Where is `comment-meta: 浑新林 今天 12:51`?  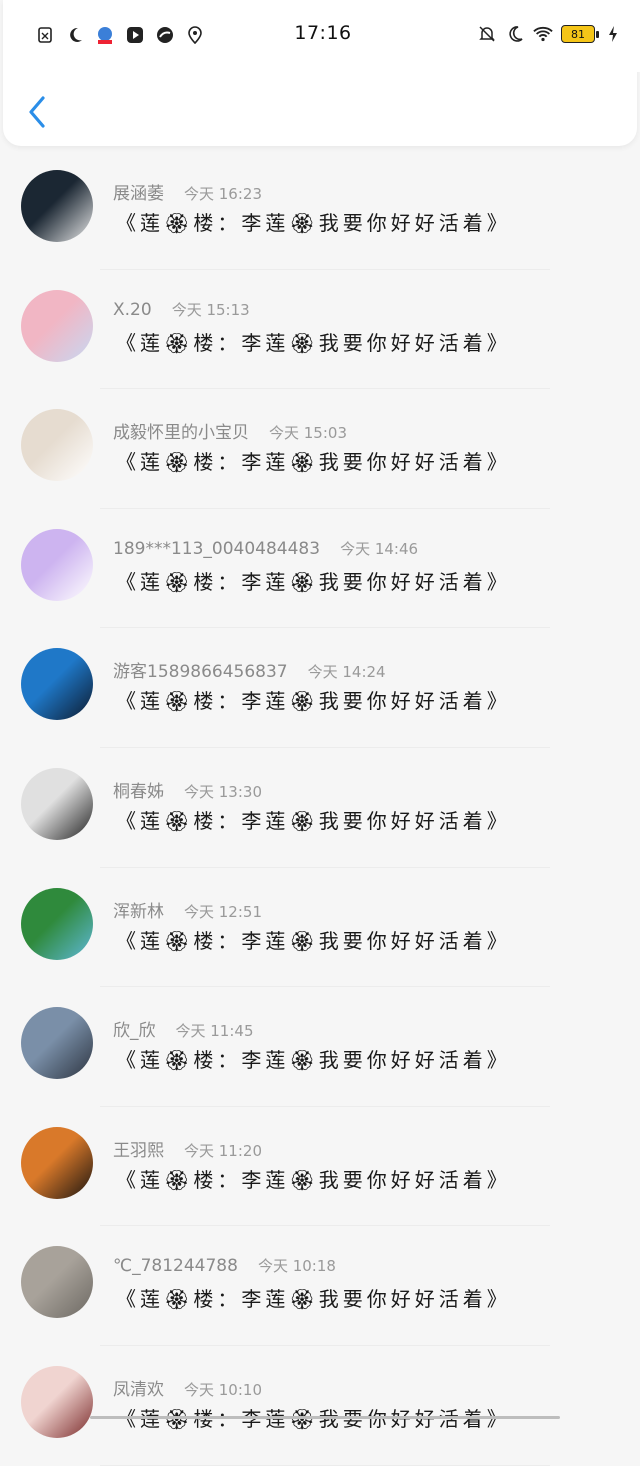
comment-meta: 浑新林 今天 12:51 is located at coordinates (187, 909).